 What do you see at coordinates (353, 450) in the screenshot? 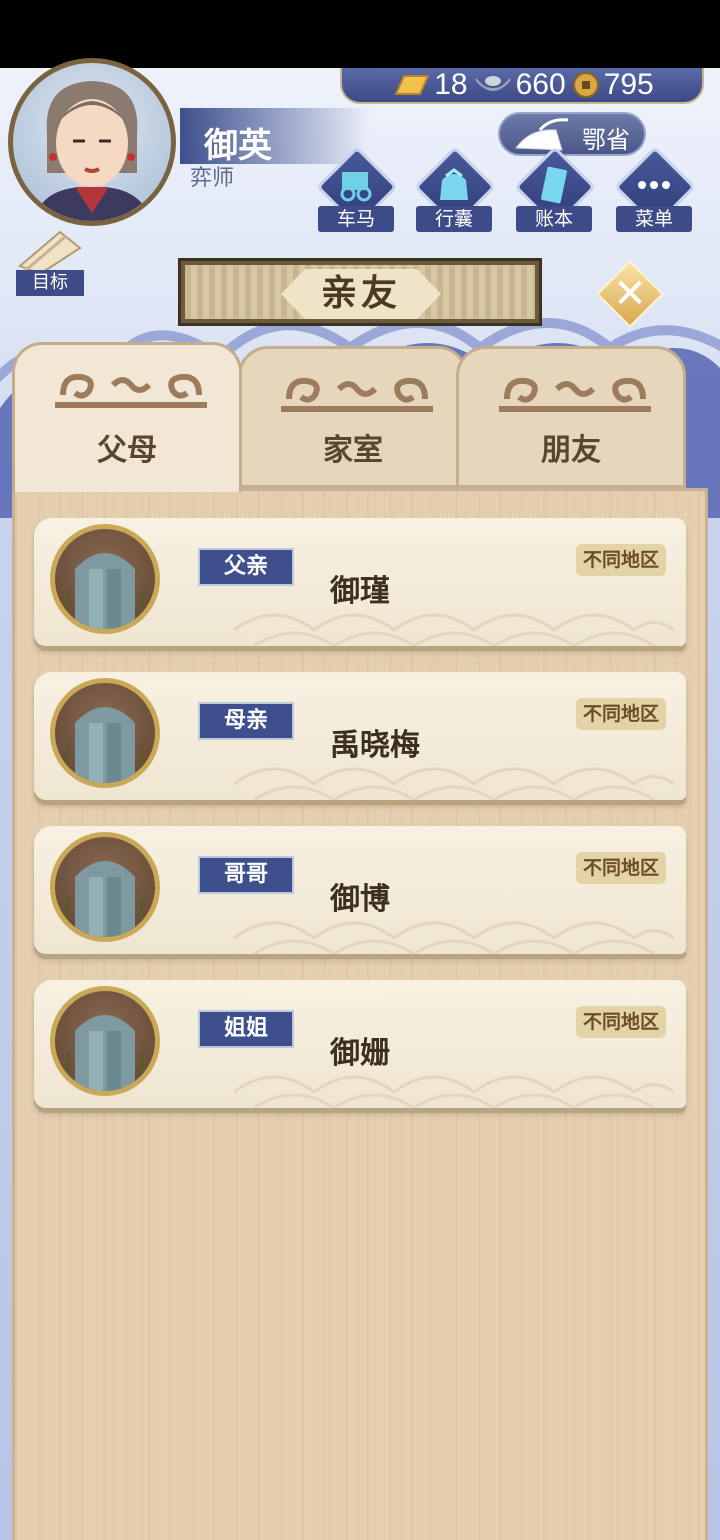
I see `tab-label: 家室` at bounding box center [353, 450].